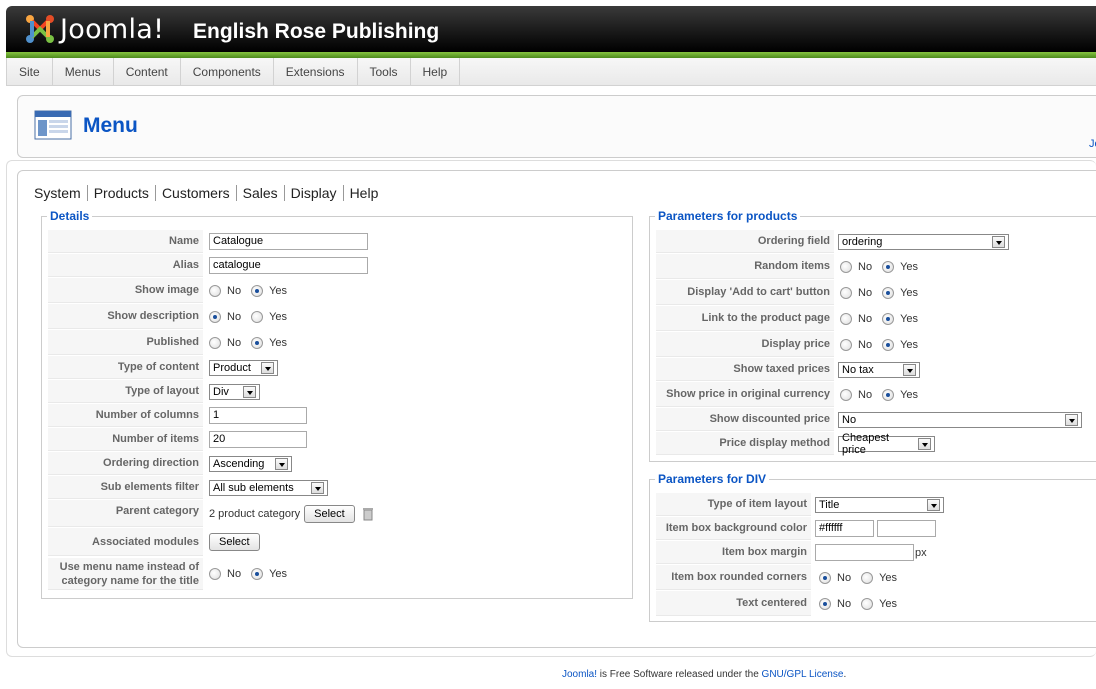 This screenshot has height=689, width=1096. What do you see at coordinates (40, 29) in the screenshot?
I see `joomla-logo-icon` at bounding box center [40, 29].